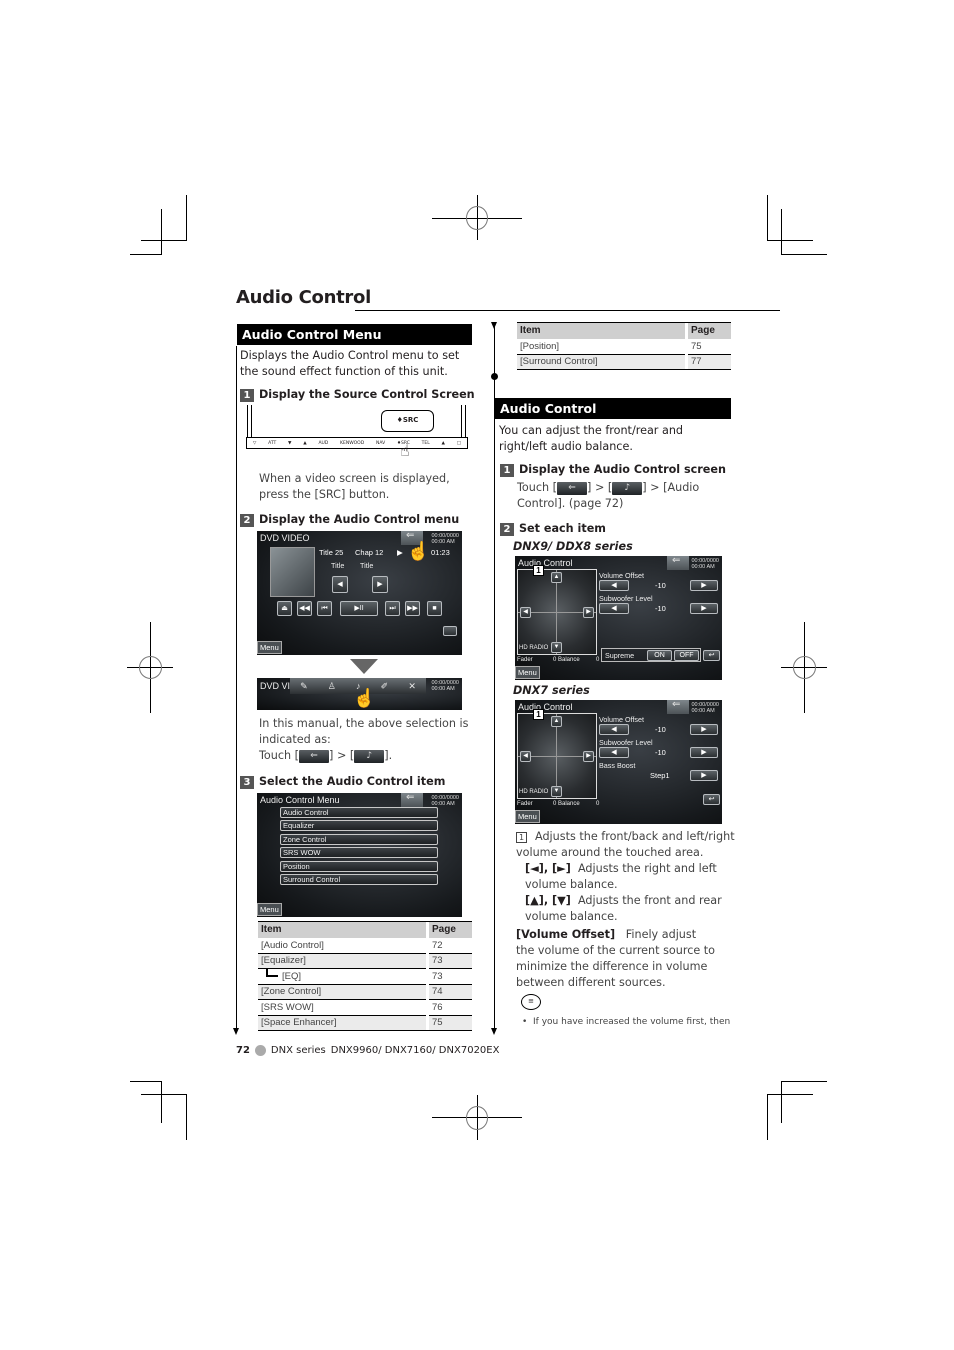 The height and width of the screenshot is (1350, 954). What do you see at coordinates (304, 608) in the screenshot?
I see `rewind-button: ◀◀` at bounding box center [304, 608].